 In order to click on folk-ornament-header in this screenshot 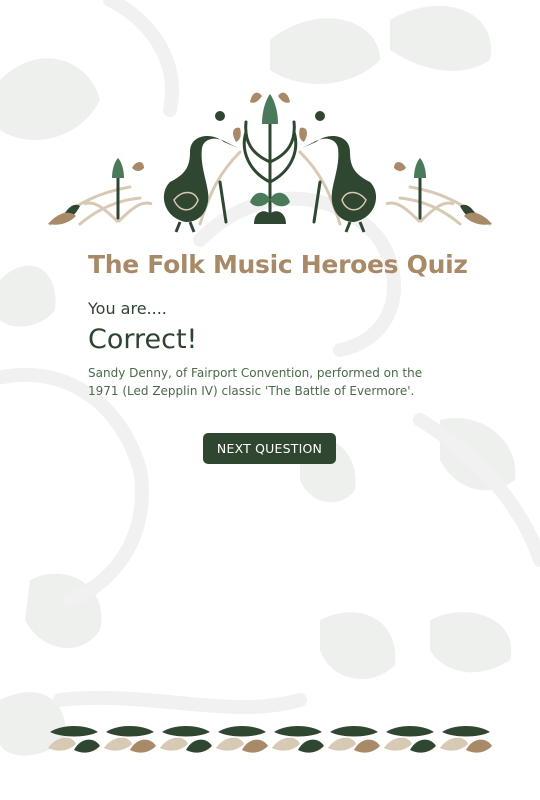, I will do `click(270, 162)`.